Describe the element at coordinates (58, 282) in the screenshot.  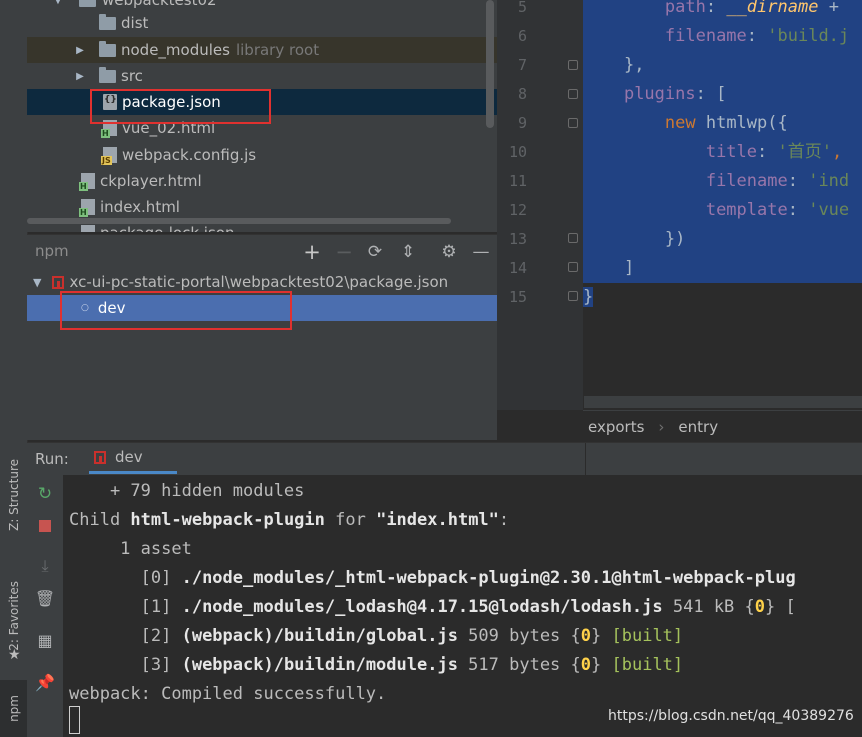
I see `npm-icon` at that location.